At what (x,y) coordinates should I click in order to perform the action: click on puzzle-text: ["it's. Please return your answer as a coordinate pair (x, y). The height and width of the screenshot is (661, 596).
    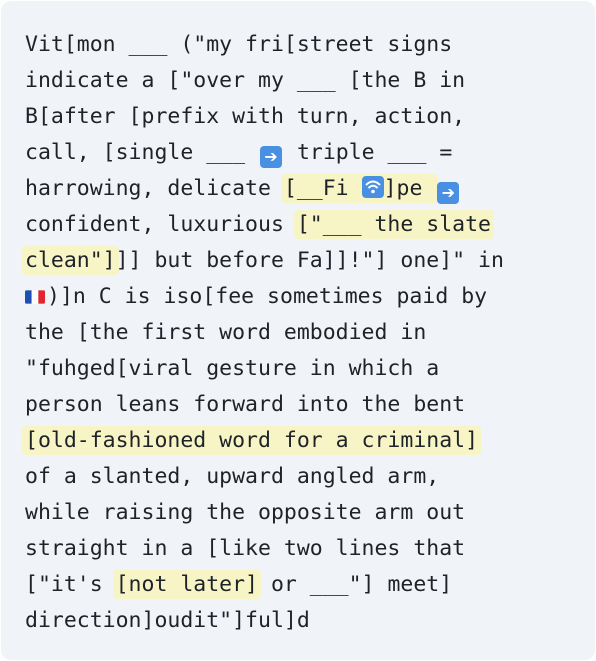
    Looking at the image, I should click on (70, 584).